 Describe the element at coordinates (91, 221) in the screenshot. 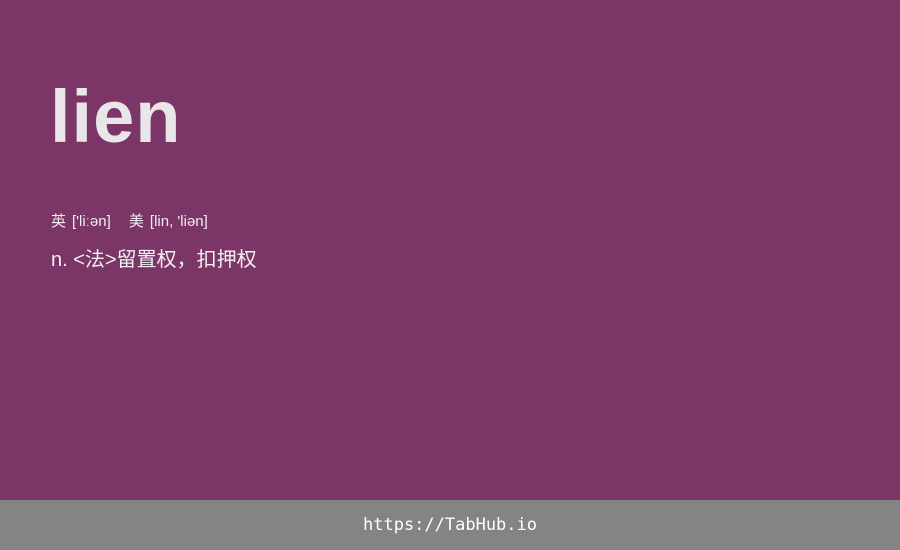

I see `uk-ipa: ['liːən]` at that location.